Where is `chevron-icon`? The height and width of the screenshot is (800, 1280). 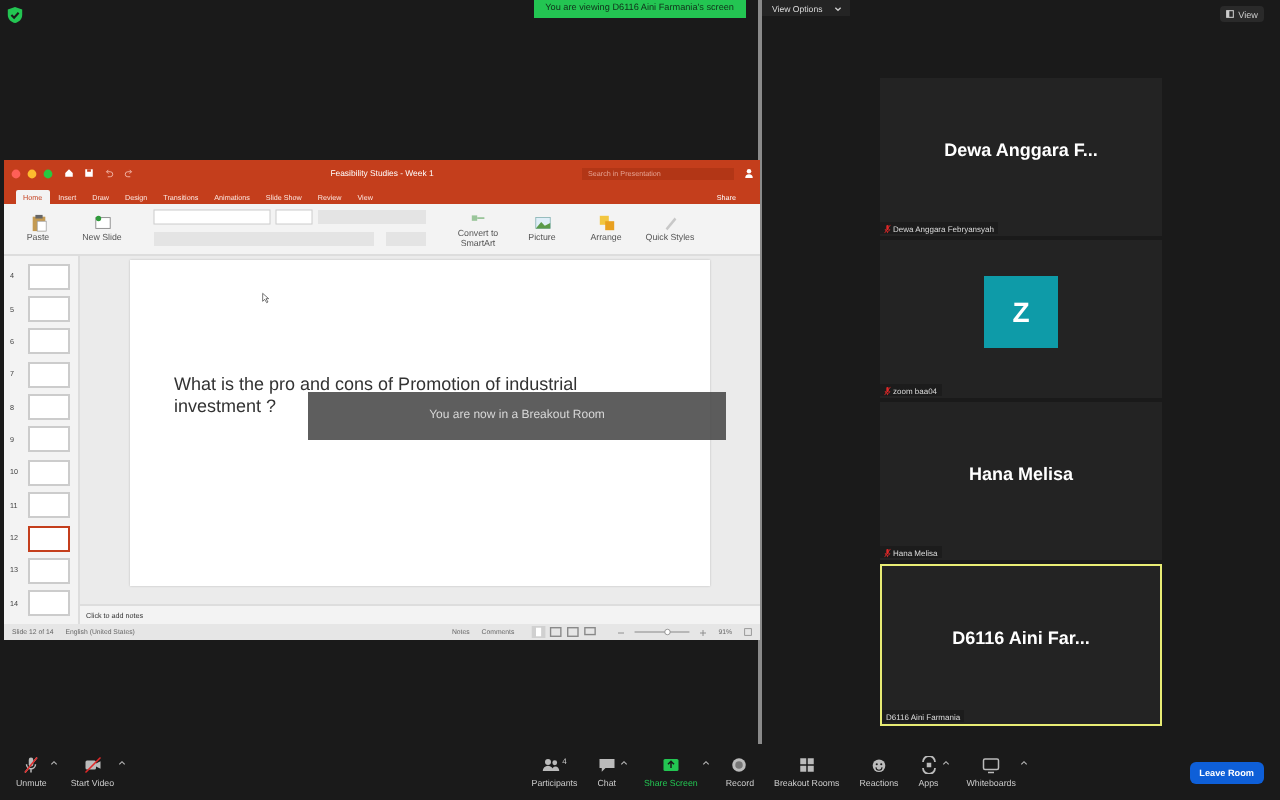
chevron-icon is located at coordinates (838, 8).